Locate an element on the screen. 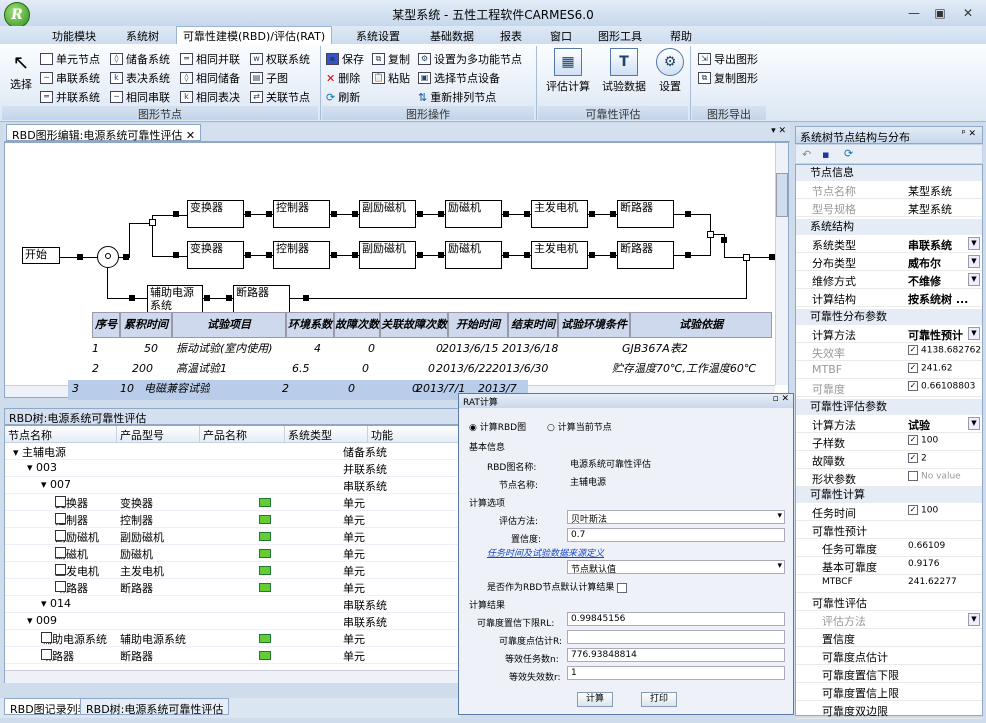 Image resolution: width=986 pixels, height=723 pixels. output-node is located at coordinates (746, 257).